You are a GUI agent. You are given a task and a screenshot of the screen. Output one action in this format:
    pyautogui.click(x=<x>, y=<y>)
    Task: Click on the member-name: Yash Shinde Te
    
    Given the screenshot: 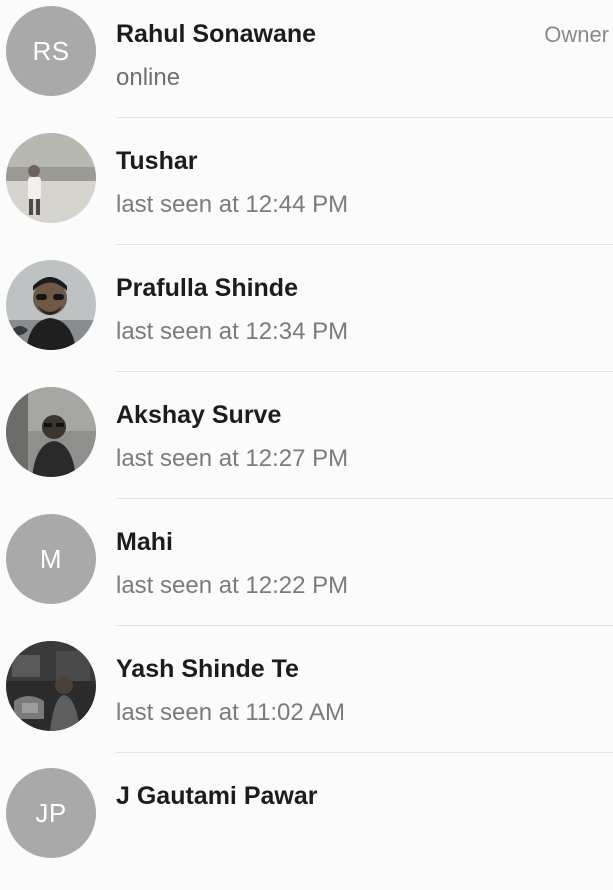 What is the action you would take?
    pyautogui.click(x=207, y=669)
    